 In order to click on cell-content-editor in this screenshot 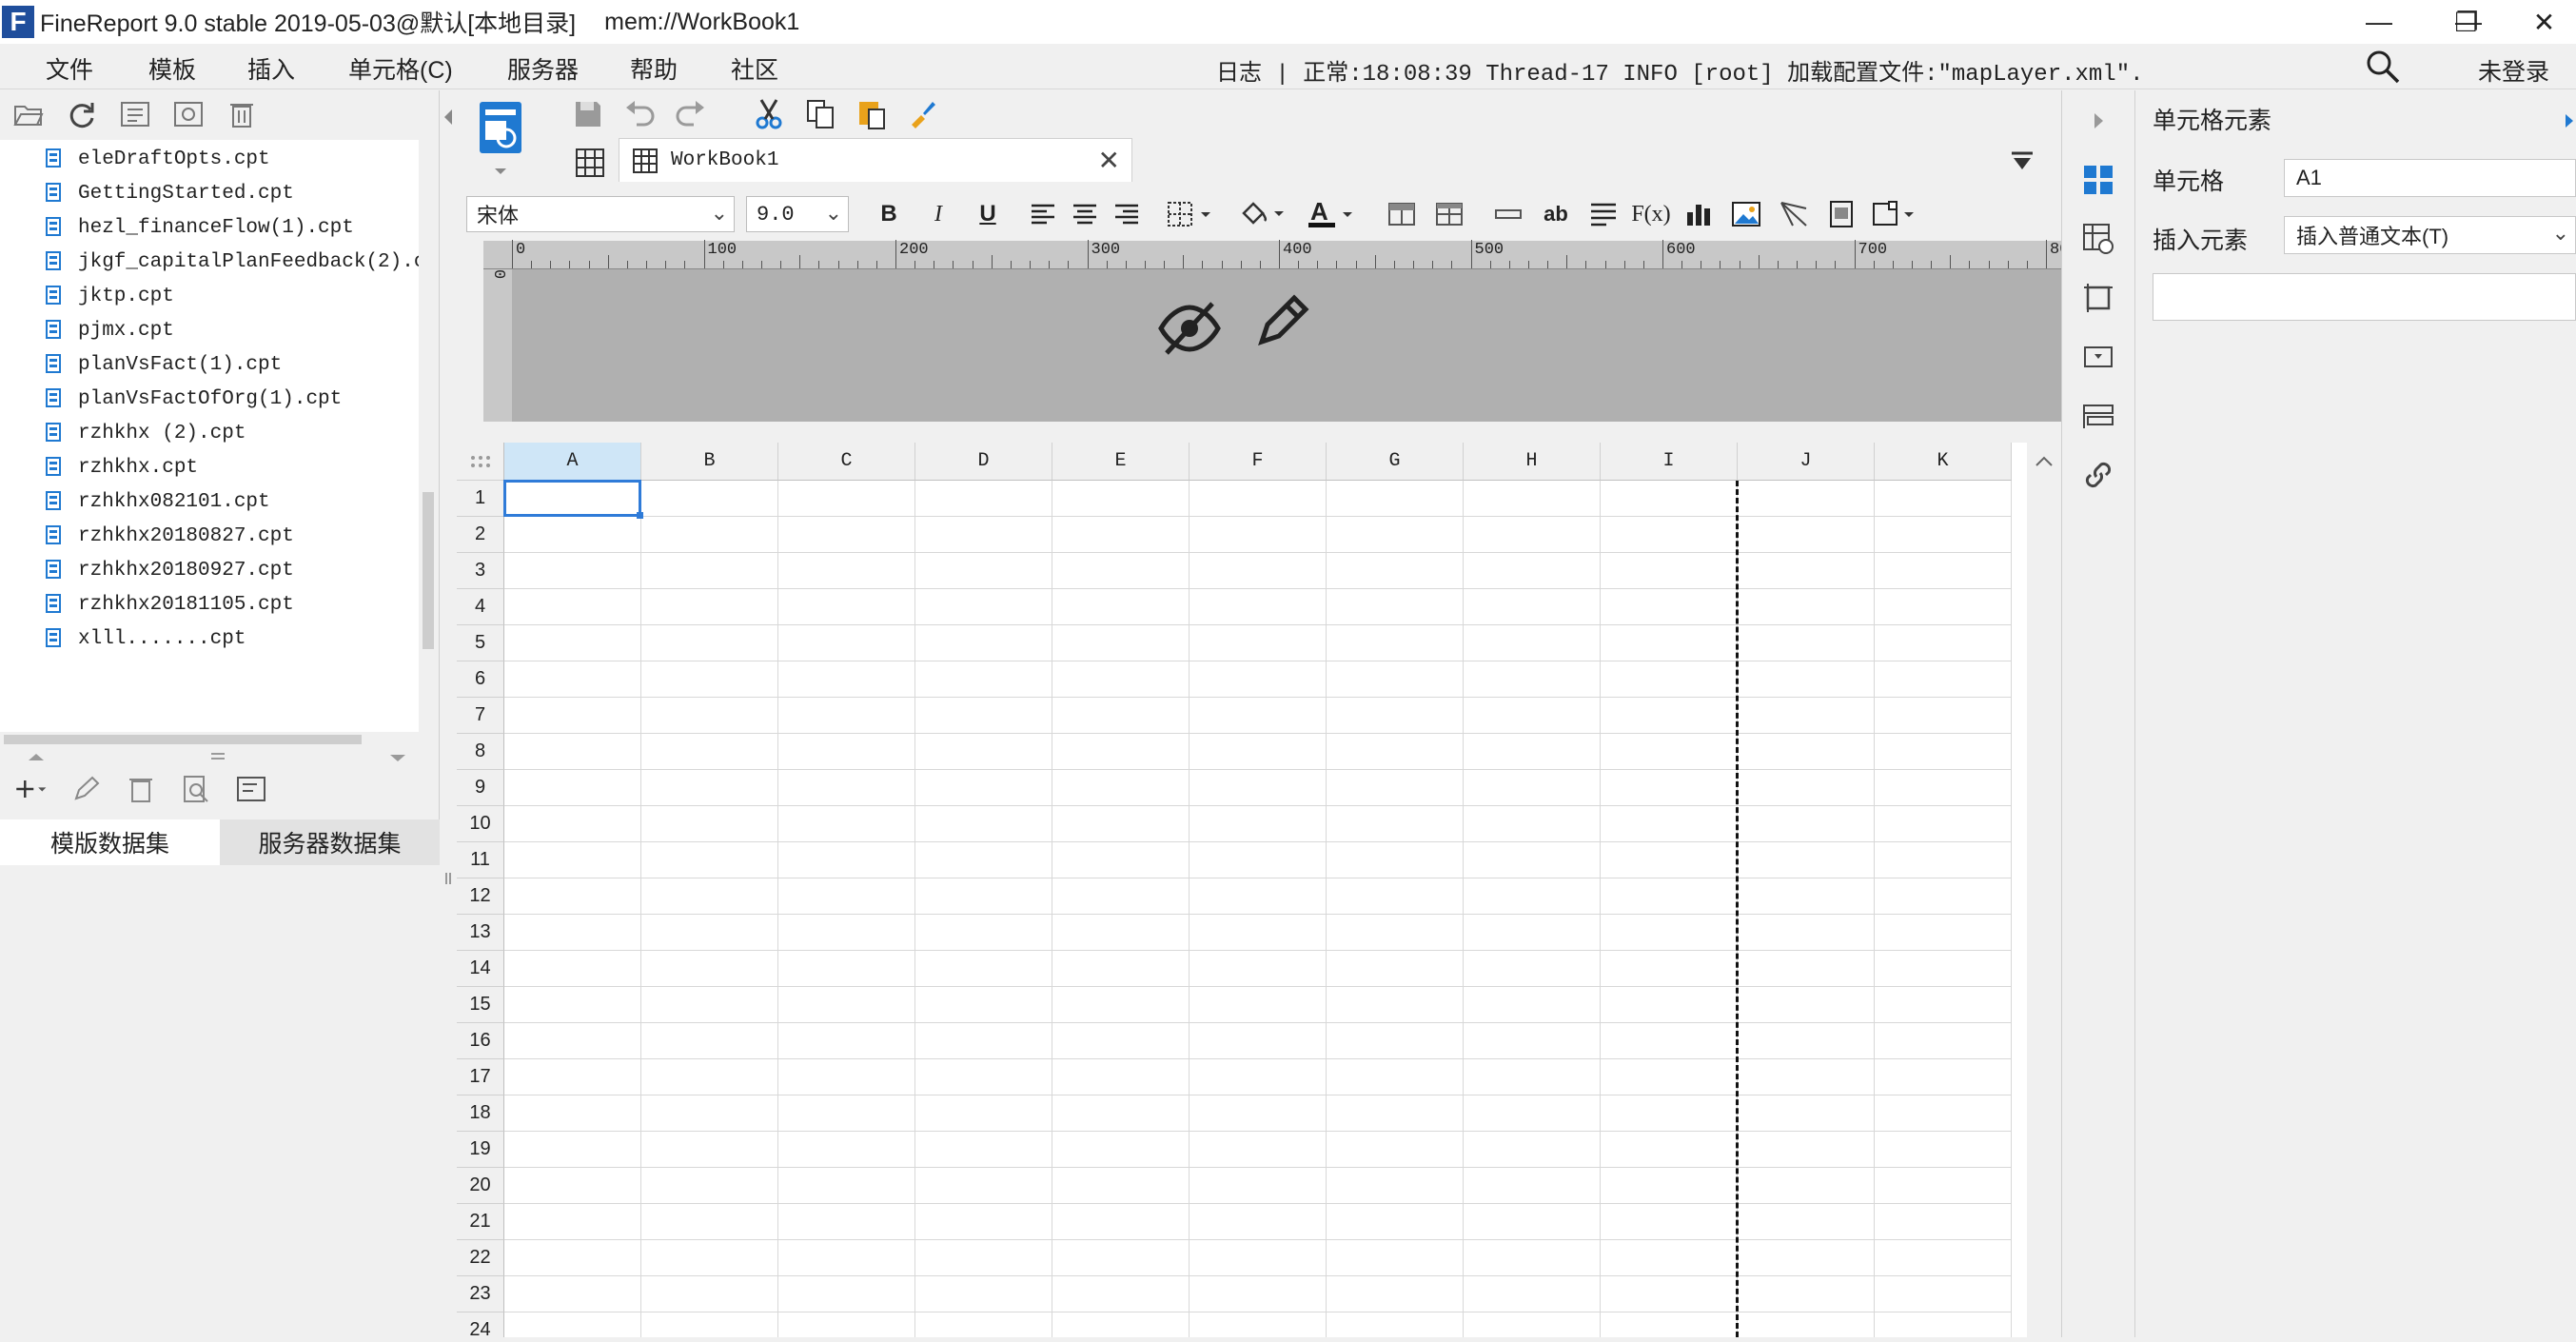, I will do `click(2364, 297)`.